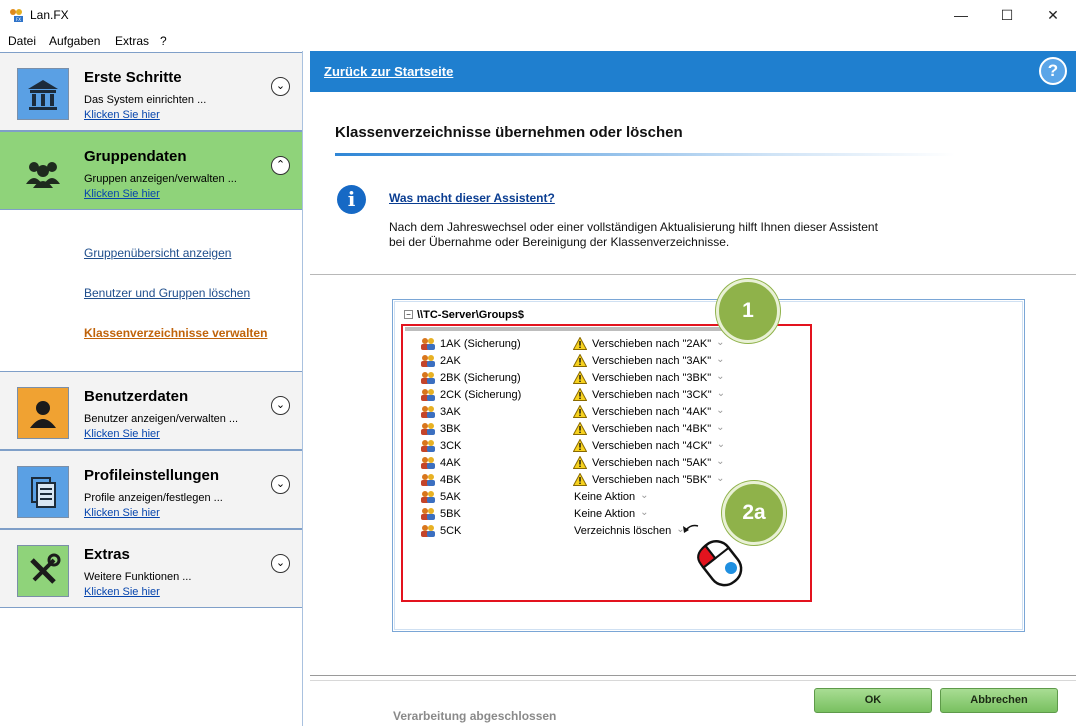 This screenshot has height=726, width=1076. What do you see at coordinates (43, 94) in the screenshot?
I see `bank-icon` at bounding box center [43, 94].